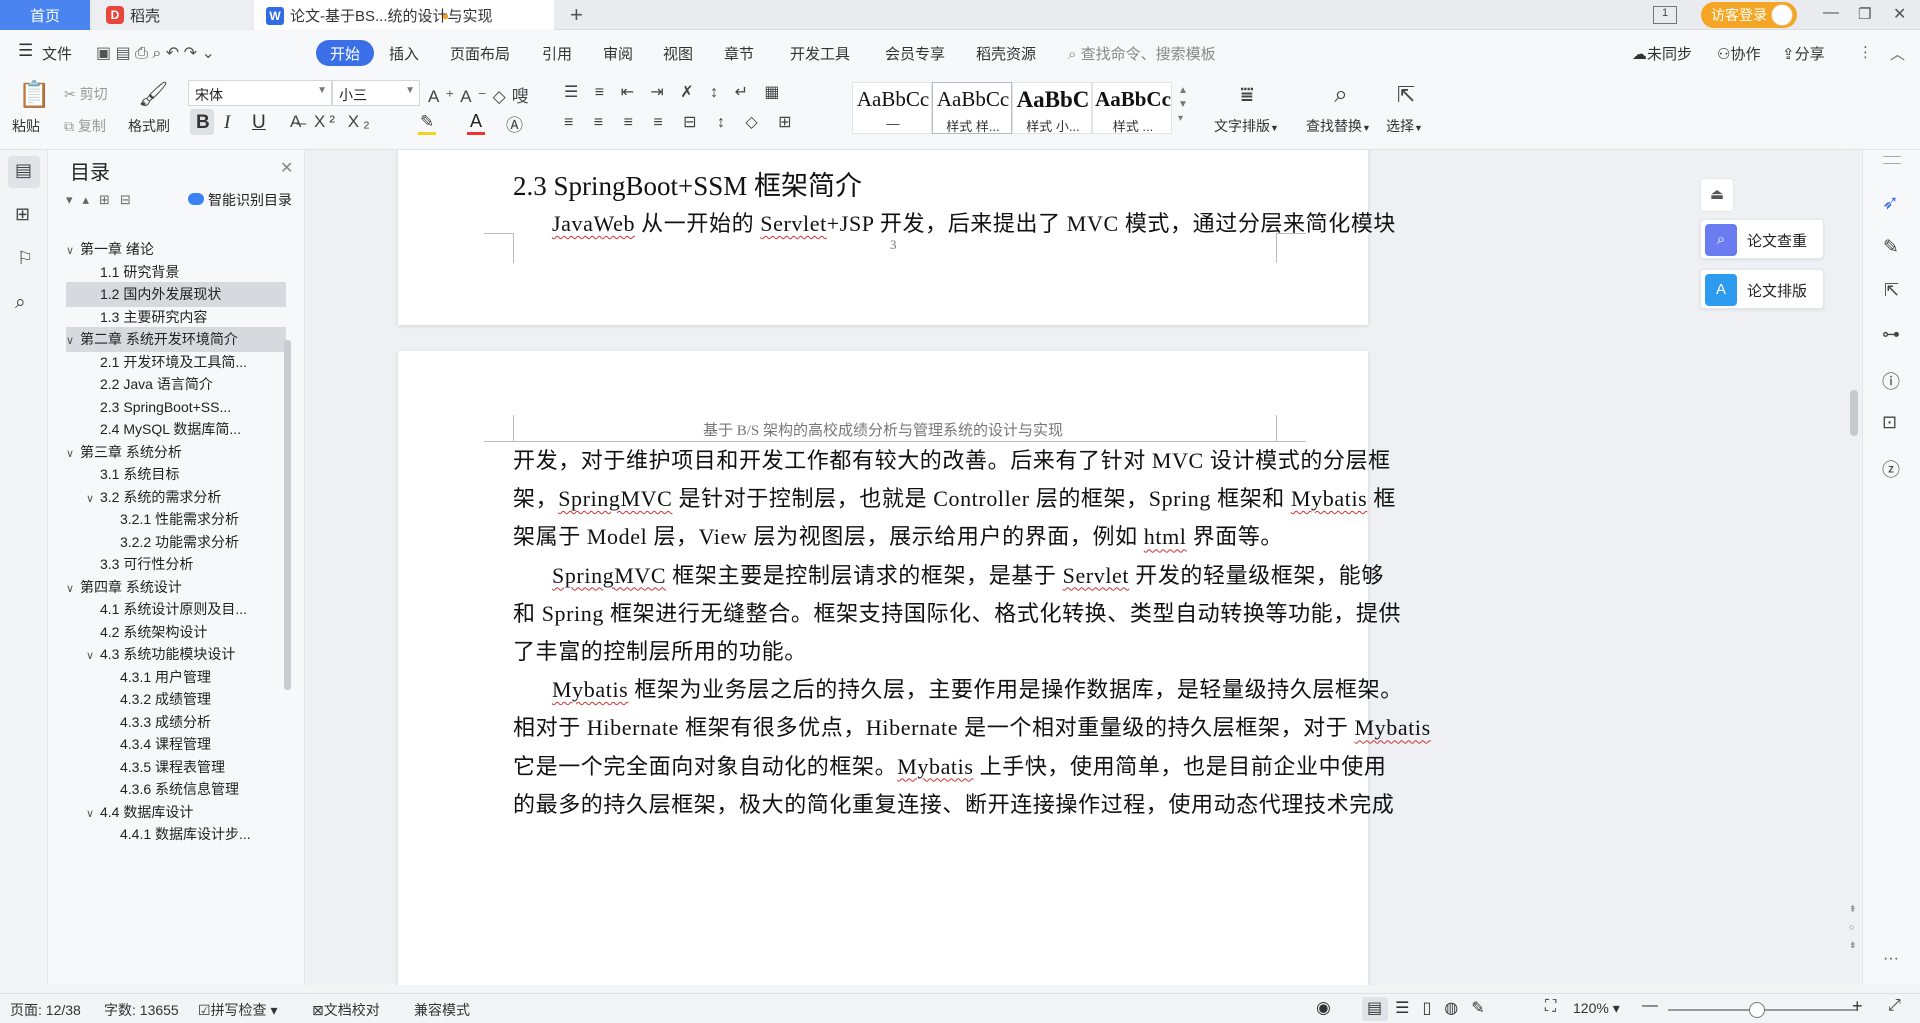 The height and width of the screenshot is (1023, 1920). What do you see at coordinates (1854, 567) in the screenshot?
I see `vertical-scrollbar: ⇞ ○ ⇟` at bounding box center [1854, 567].